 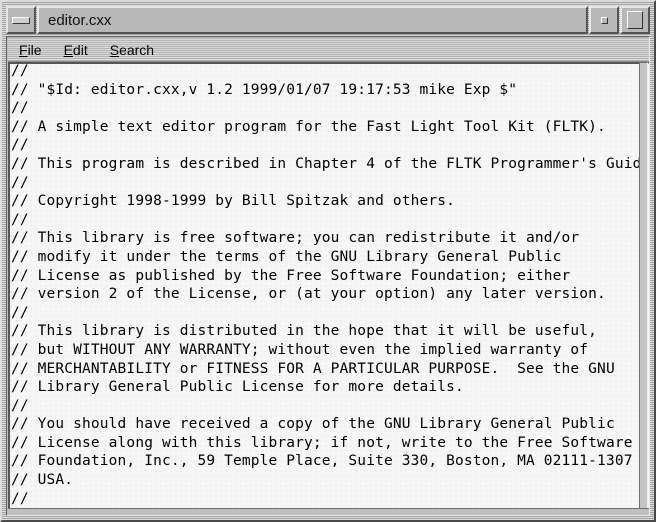 What do you see at coordinates (114, 49) in the screenshot?
I see `menu-accel-search: S` at bounding box center [114, 49].